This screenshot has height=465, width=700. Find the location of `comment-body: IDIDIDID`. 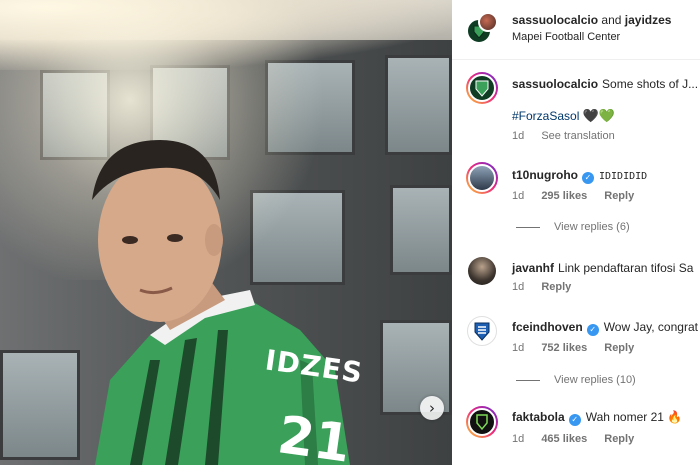

comment-body: IDIDIDID is located at coordinates (623, 176).